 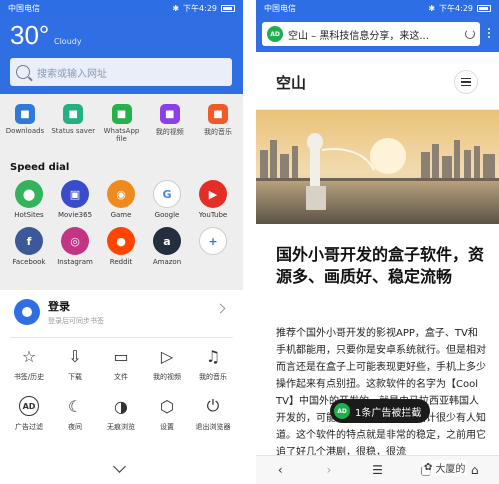 I want to click on menu-item: ⏻ 退出浏览器, so click(x=213, y=414).